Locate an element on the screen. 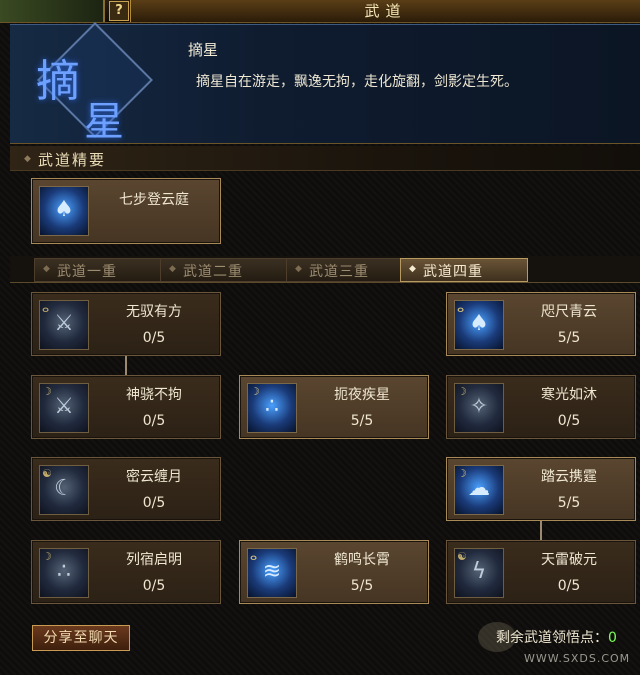 Image resolution: width=640 pixels, height=675 pixels. watermark-text: WWW.SXDS.COM is located at coordinates (577, 658).